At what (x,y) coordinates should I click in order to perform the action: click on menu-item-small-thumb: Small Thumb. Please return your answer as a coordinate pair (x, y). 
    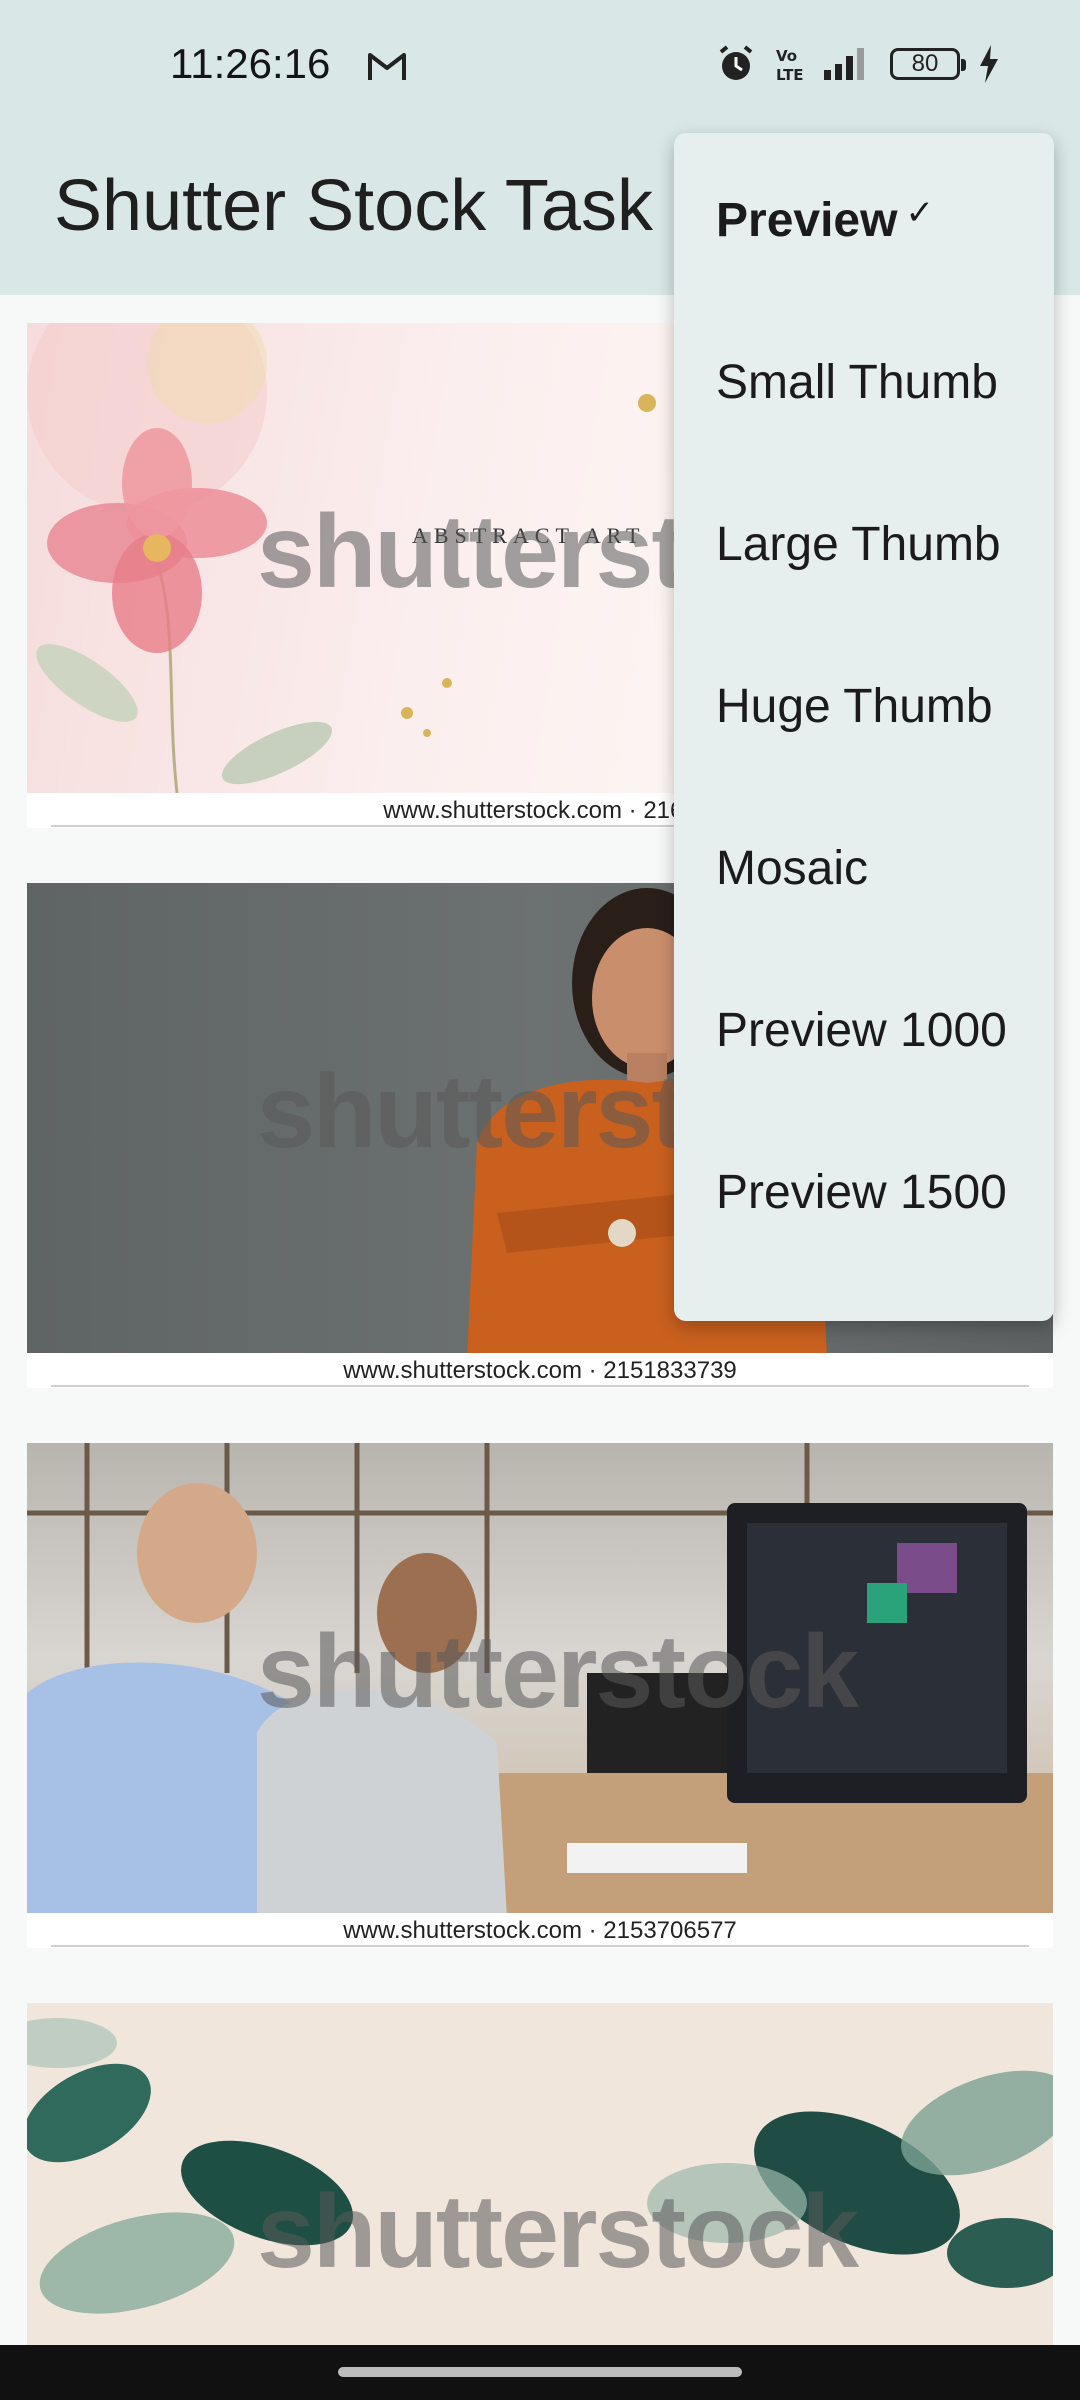
    Looking at the image, I should click on (864, 383).